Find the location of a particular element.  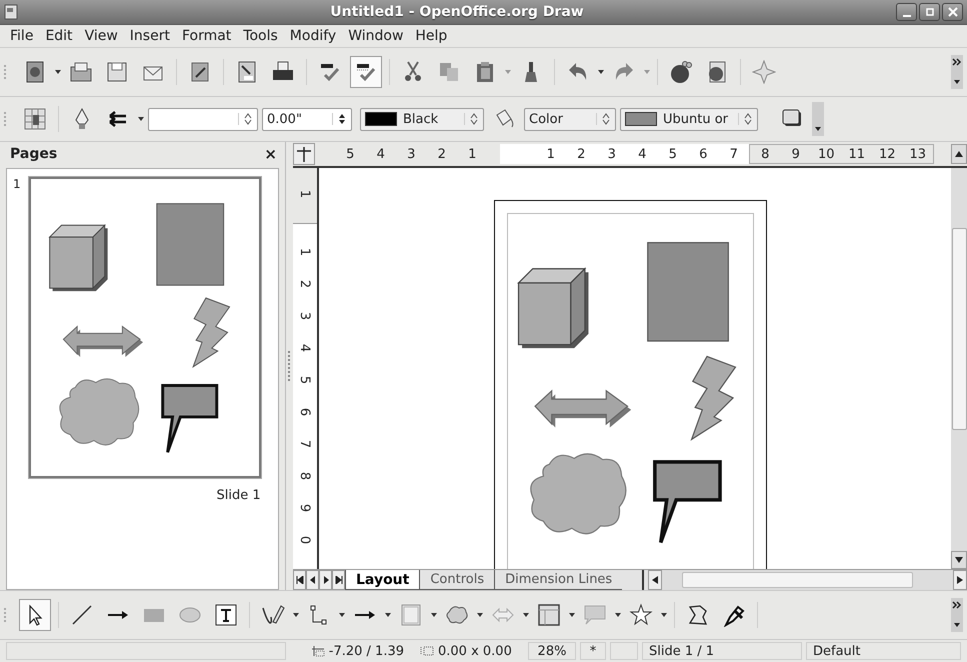

horizontal-ruler: 5 4 3 2 1 1 2 3 4 5 6 7 8 9 10 11 12 13 is located at coordinates (633, 154).